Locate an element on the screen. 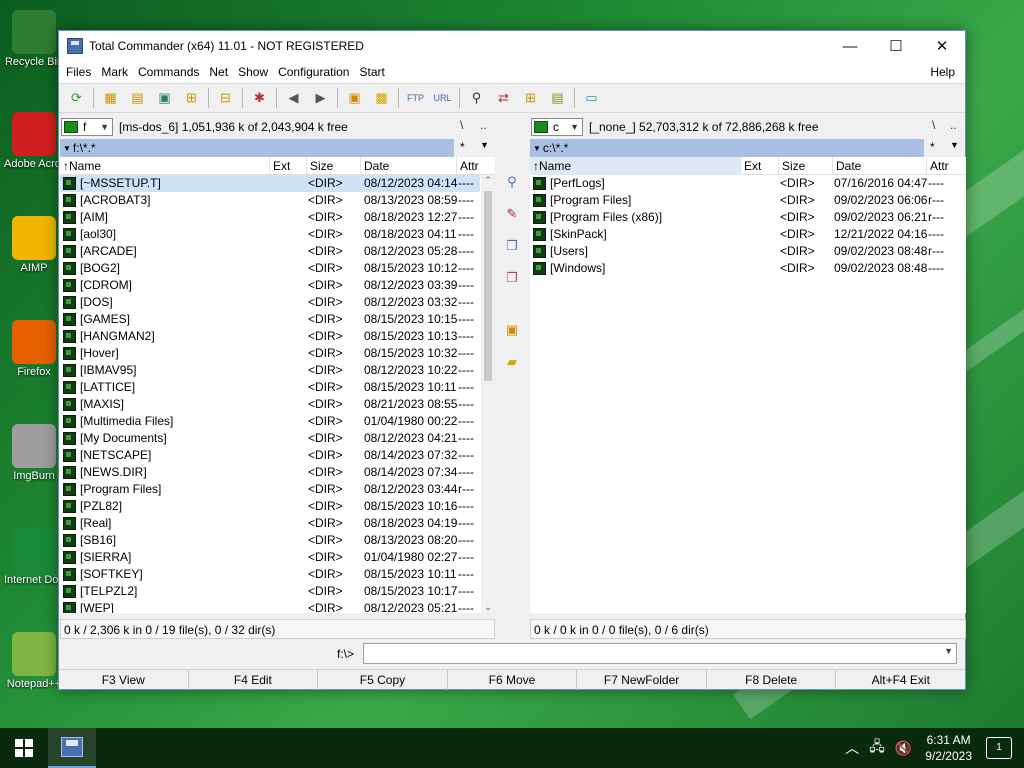 The image size is (1024, 768). desktop-icon-0: Recycle Bin is located at coordinates (34, 39).